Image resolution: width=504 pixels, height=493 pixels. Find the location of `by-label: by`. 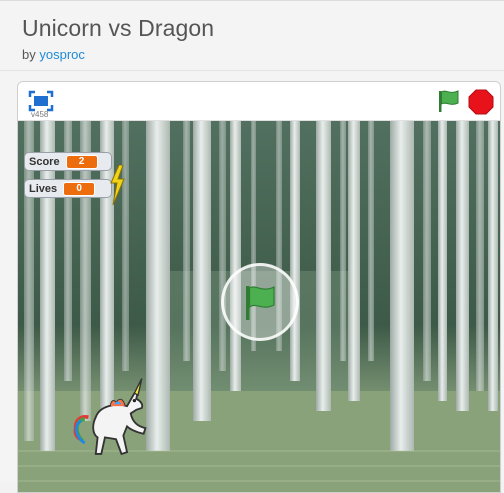

by-label: by is located at coordinates (29, 54).